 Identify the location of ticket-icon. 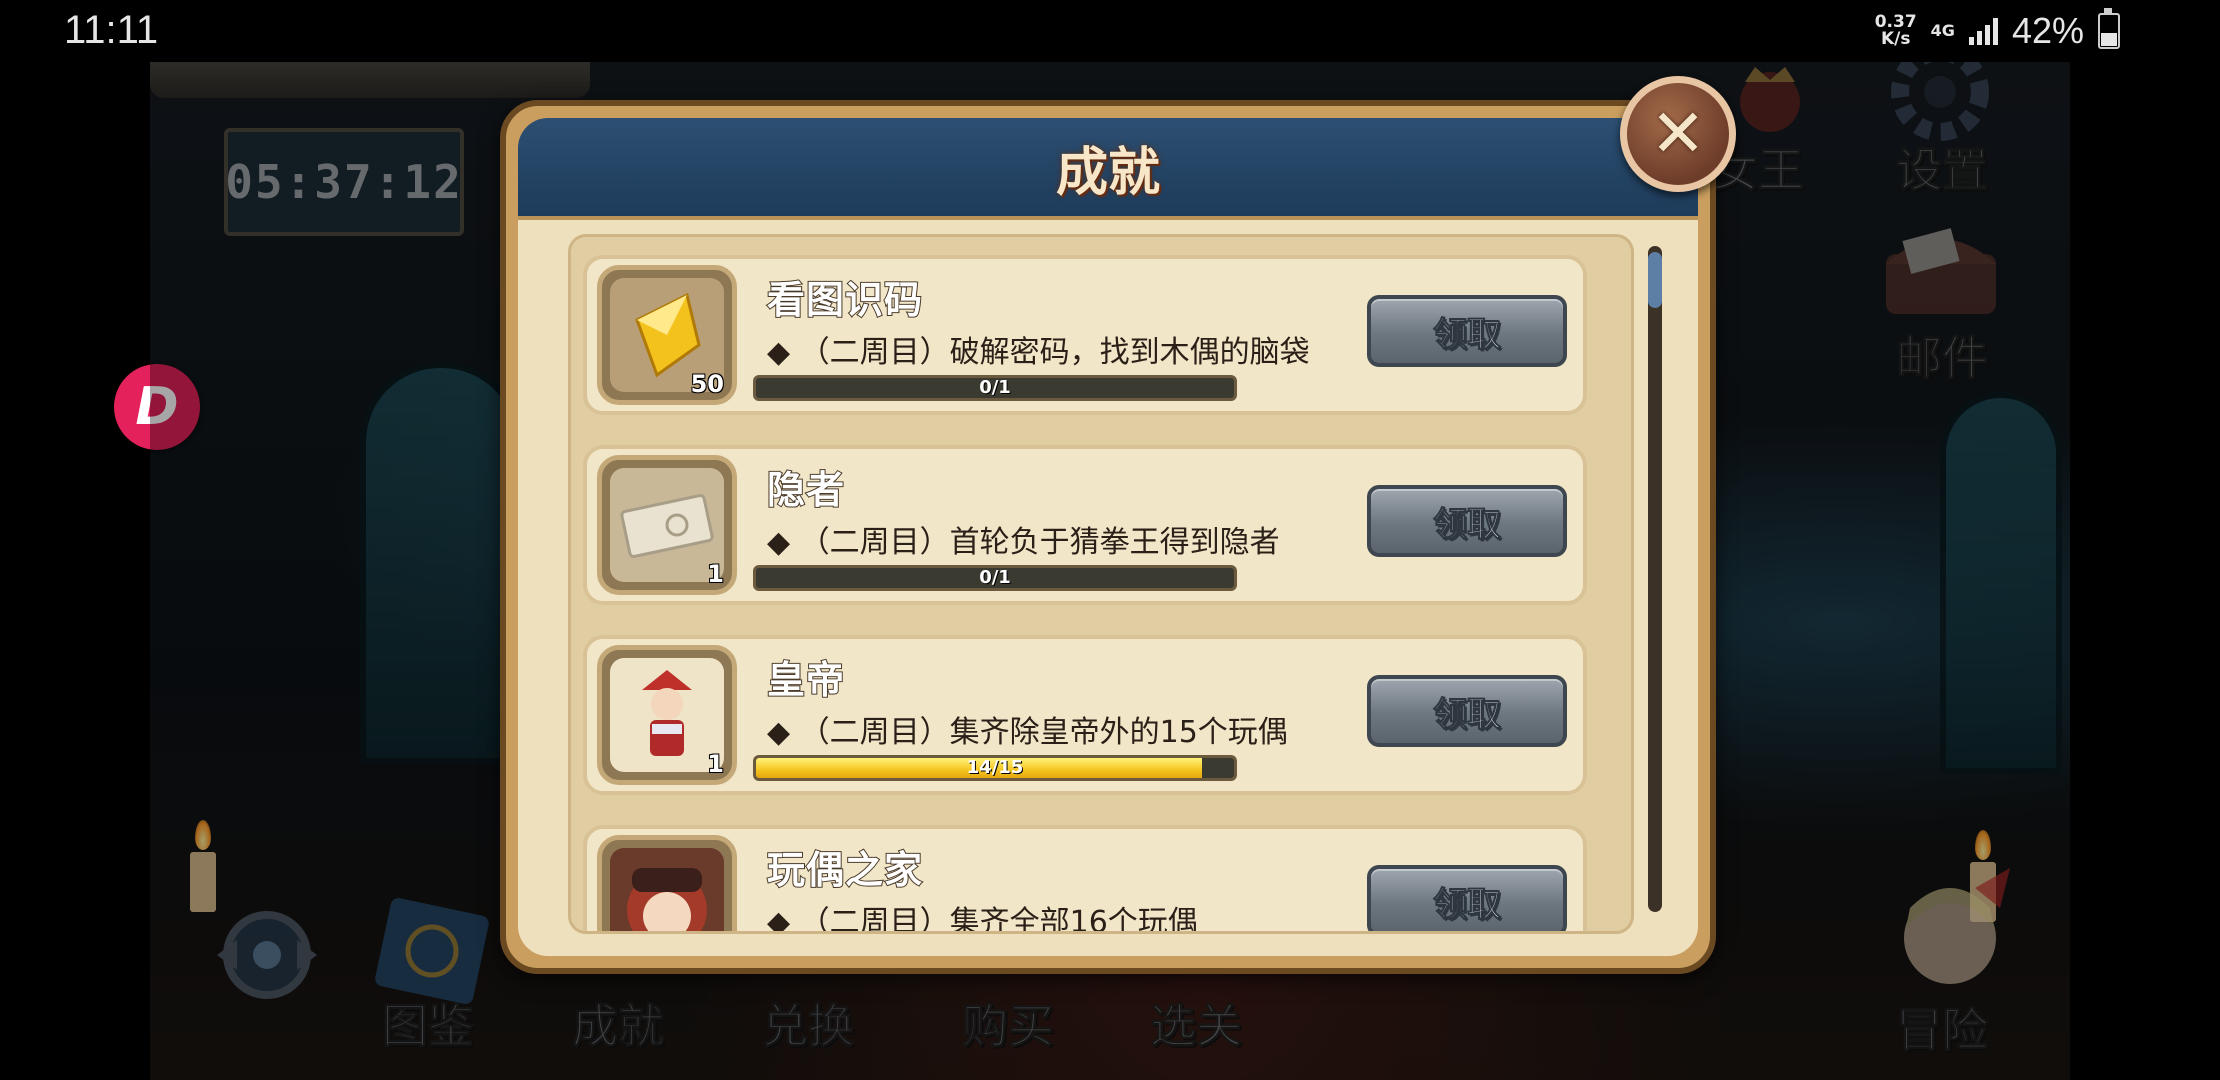
(667, 526).